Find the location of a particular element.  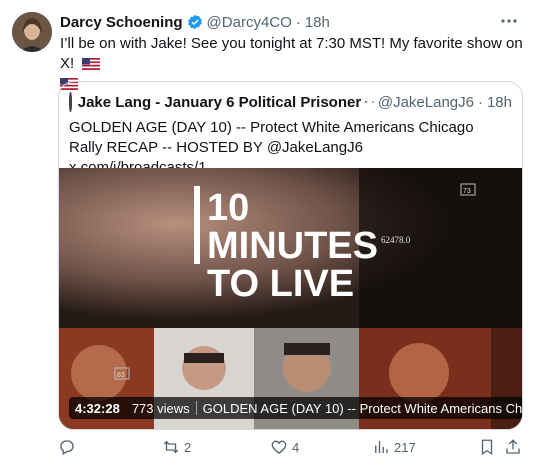

quoted-author-name: Jake Lang - January 6 Political Prisoner is located at coordinates (219, 102).